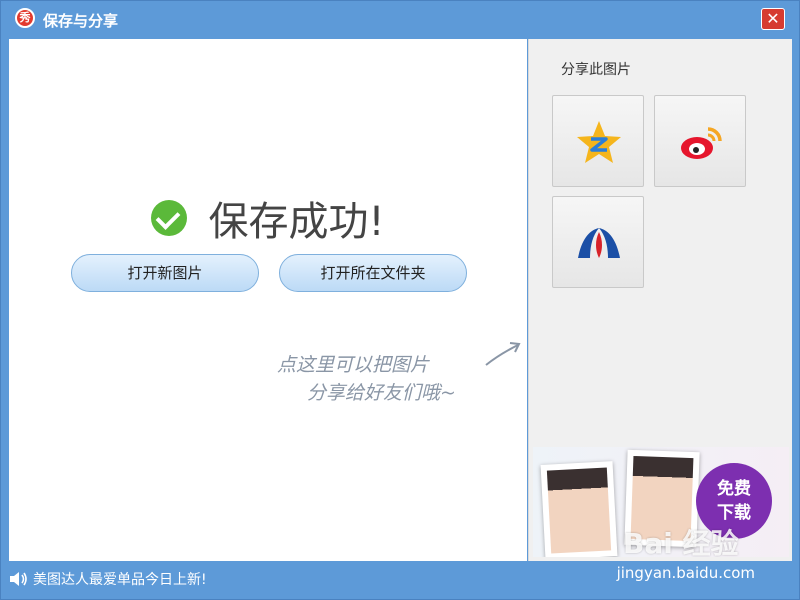 The width and height of the screenshot is (800, 600). Describe the element at coordinates (503, 354) in the screenshot. I see `arrow-icon` at that location.